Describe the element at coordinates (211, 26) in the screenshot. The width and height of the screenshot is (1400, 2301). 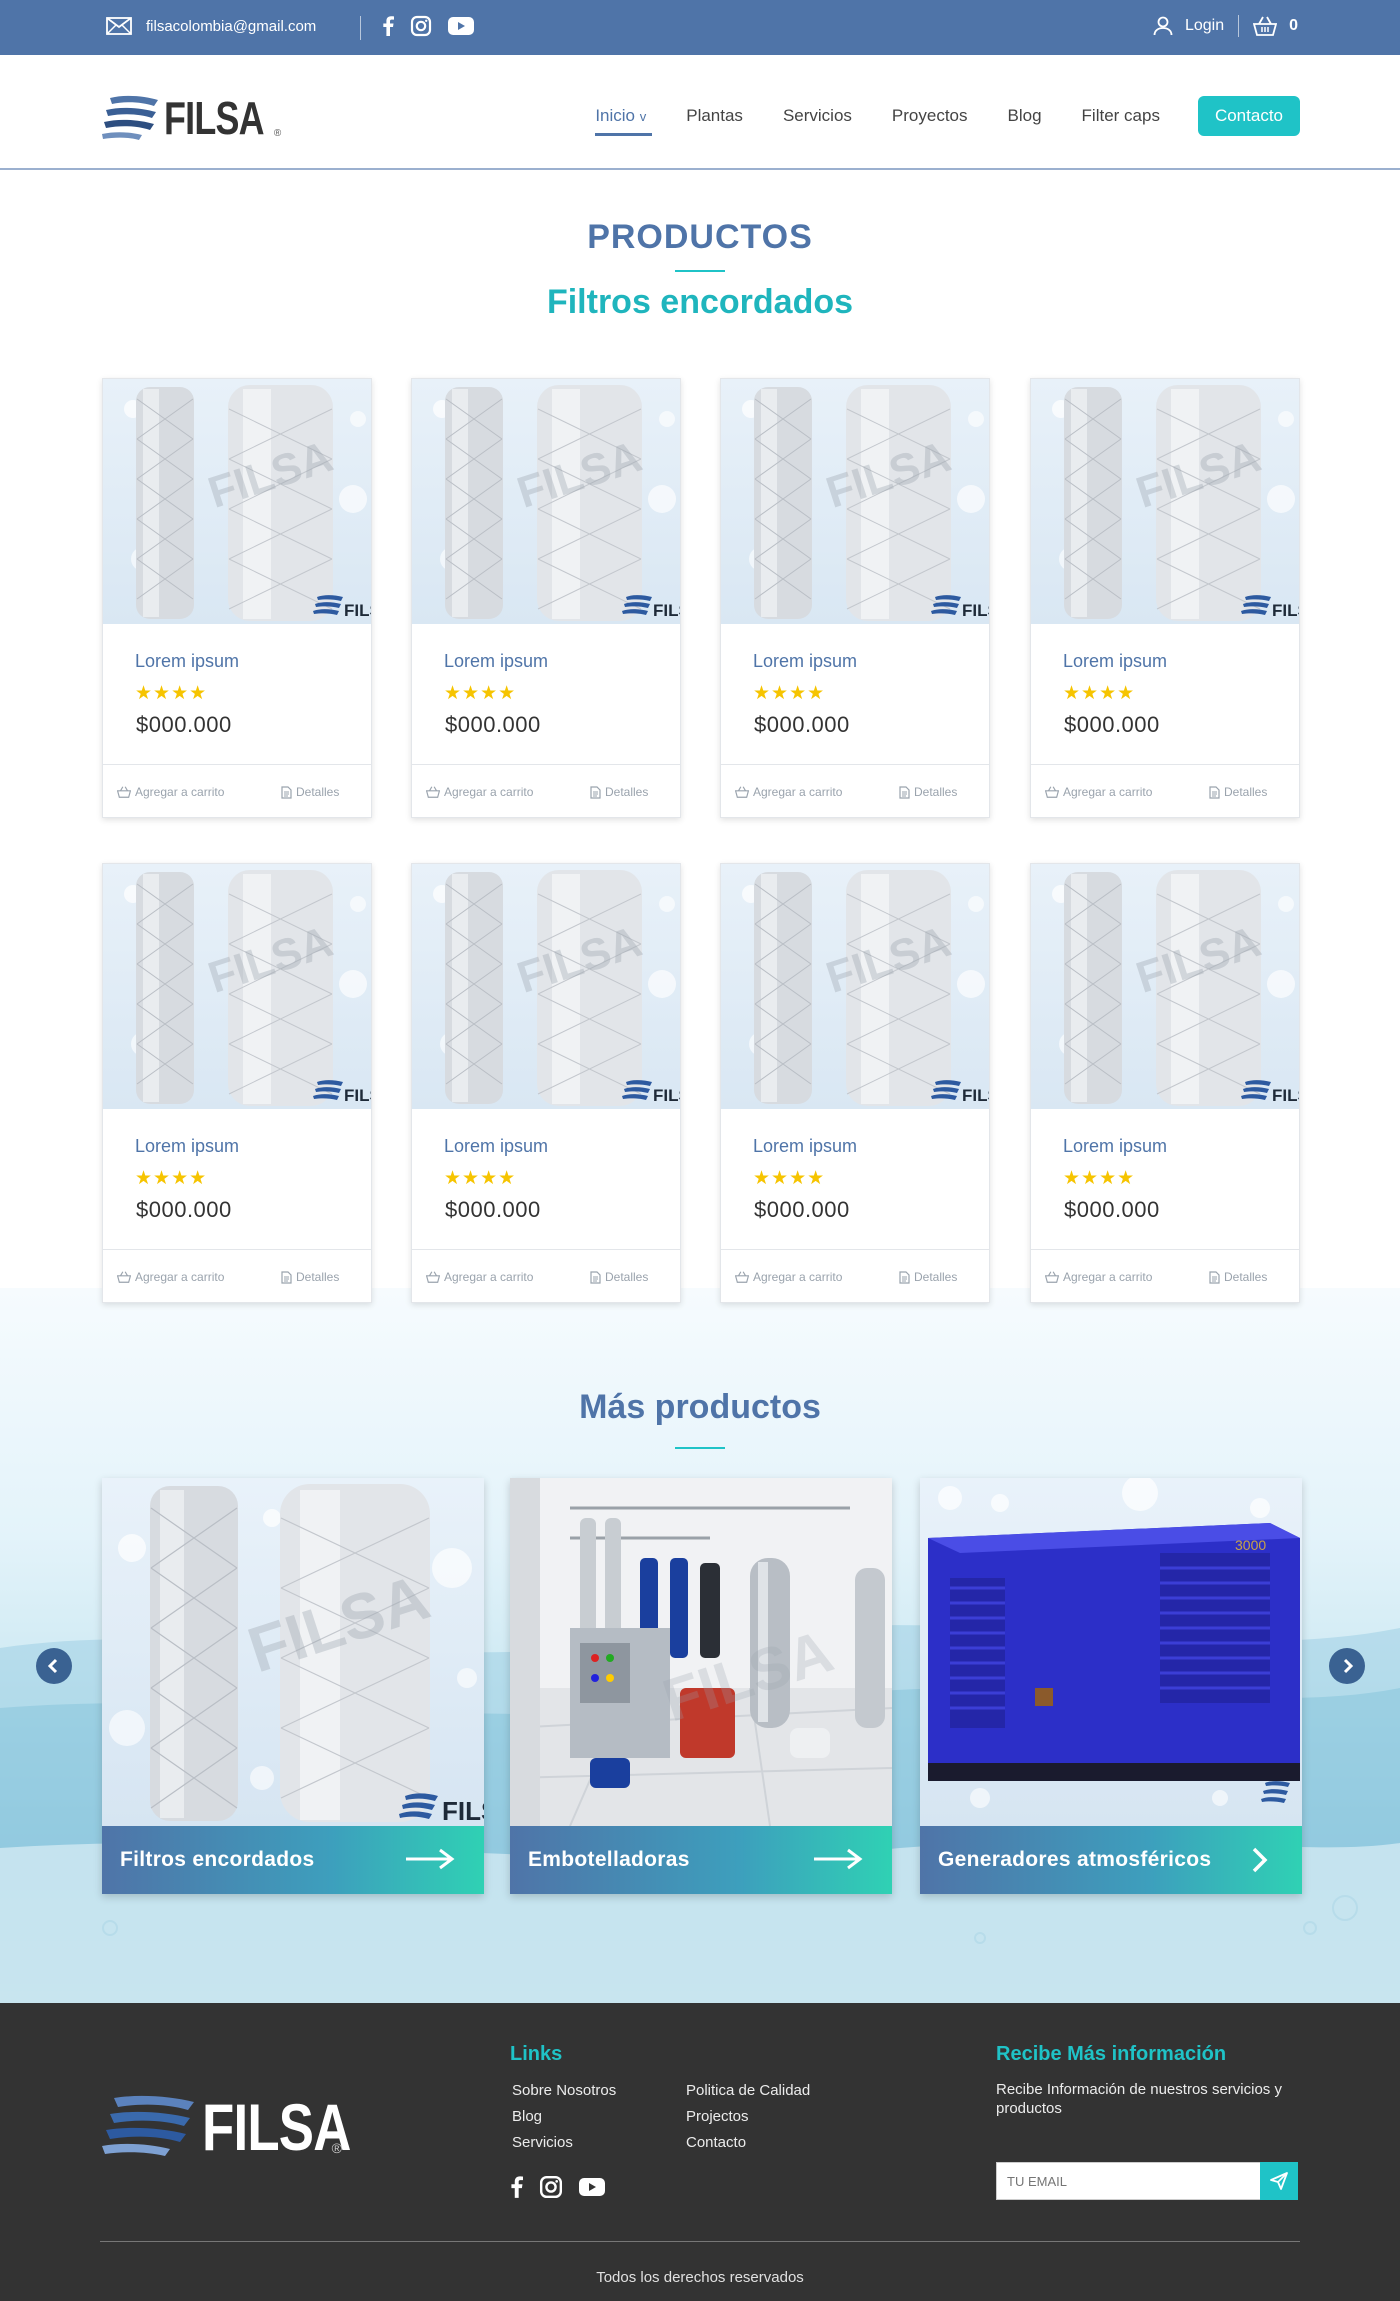
I see `contact-email: filsacolombia@gmail.com` at that location.